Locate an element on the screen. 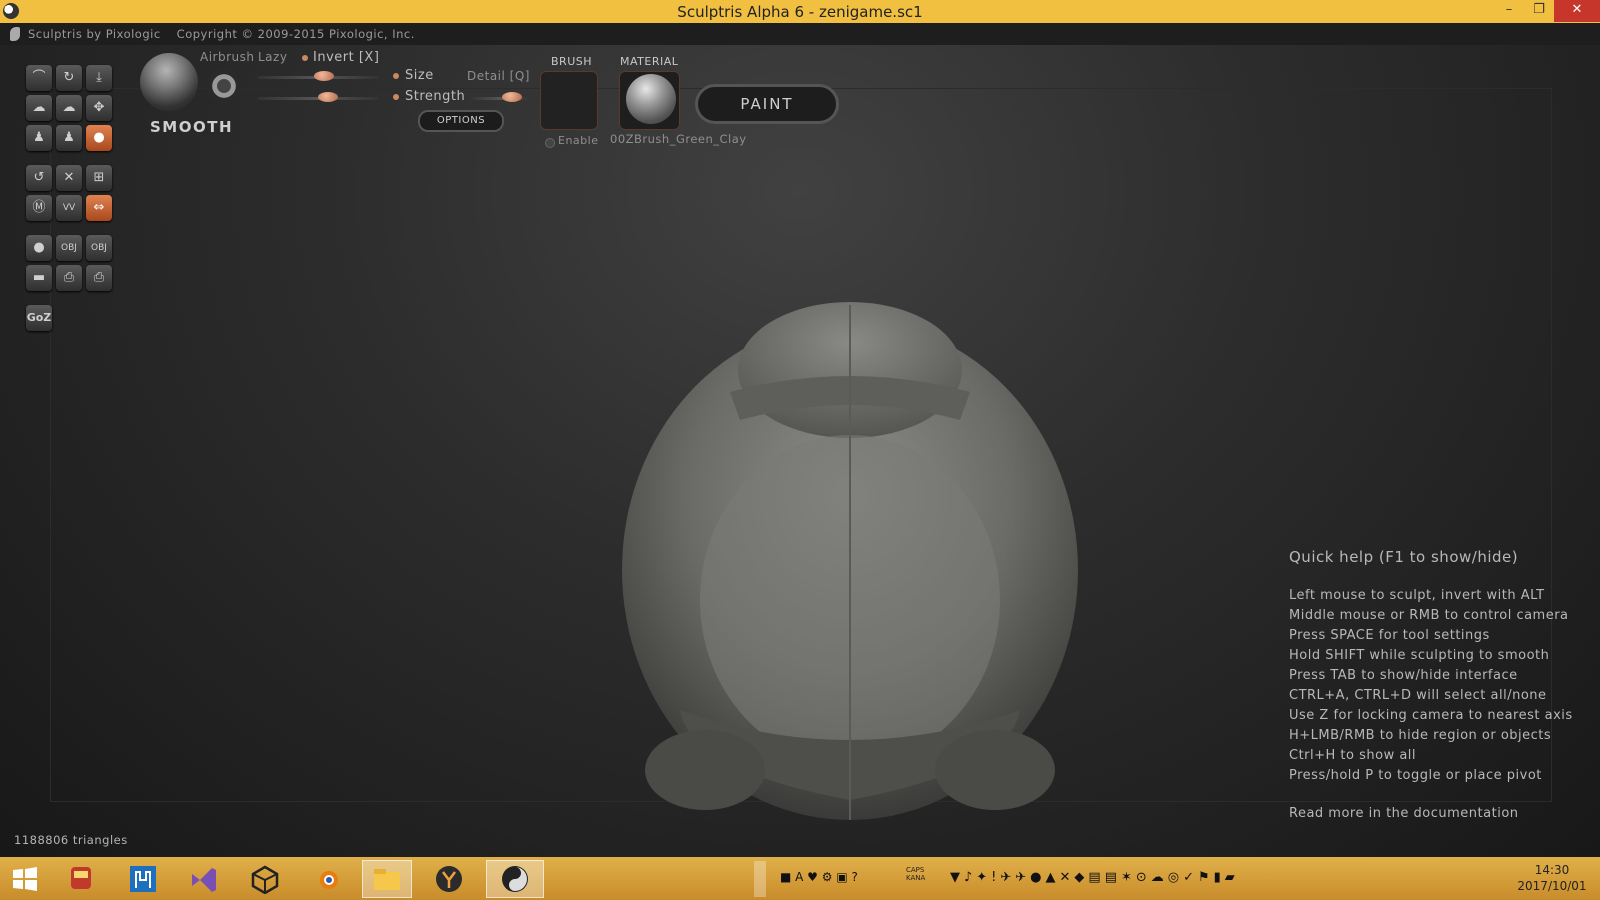 This screenshot has height=900, width=1600. strength-slider-knob is located at coordinates (327, 97).